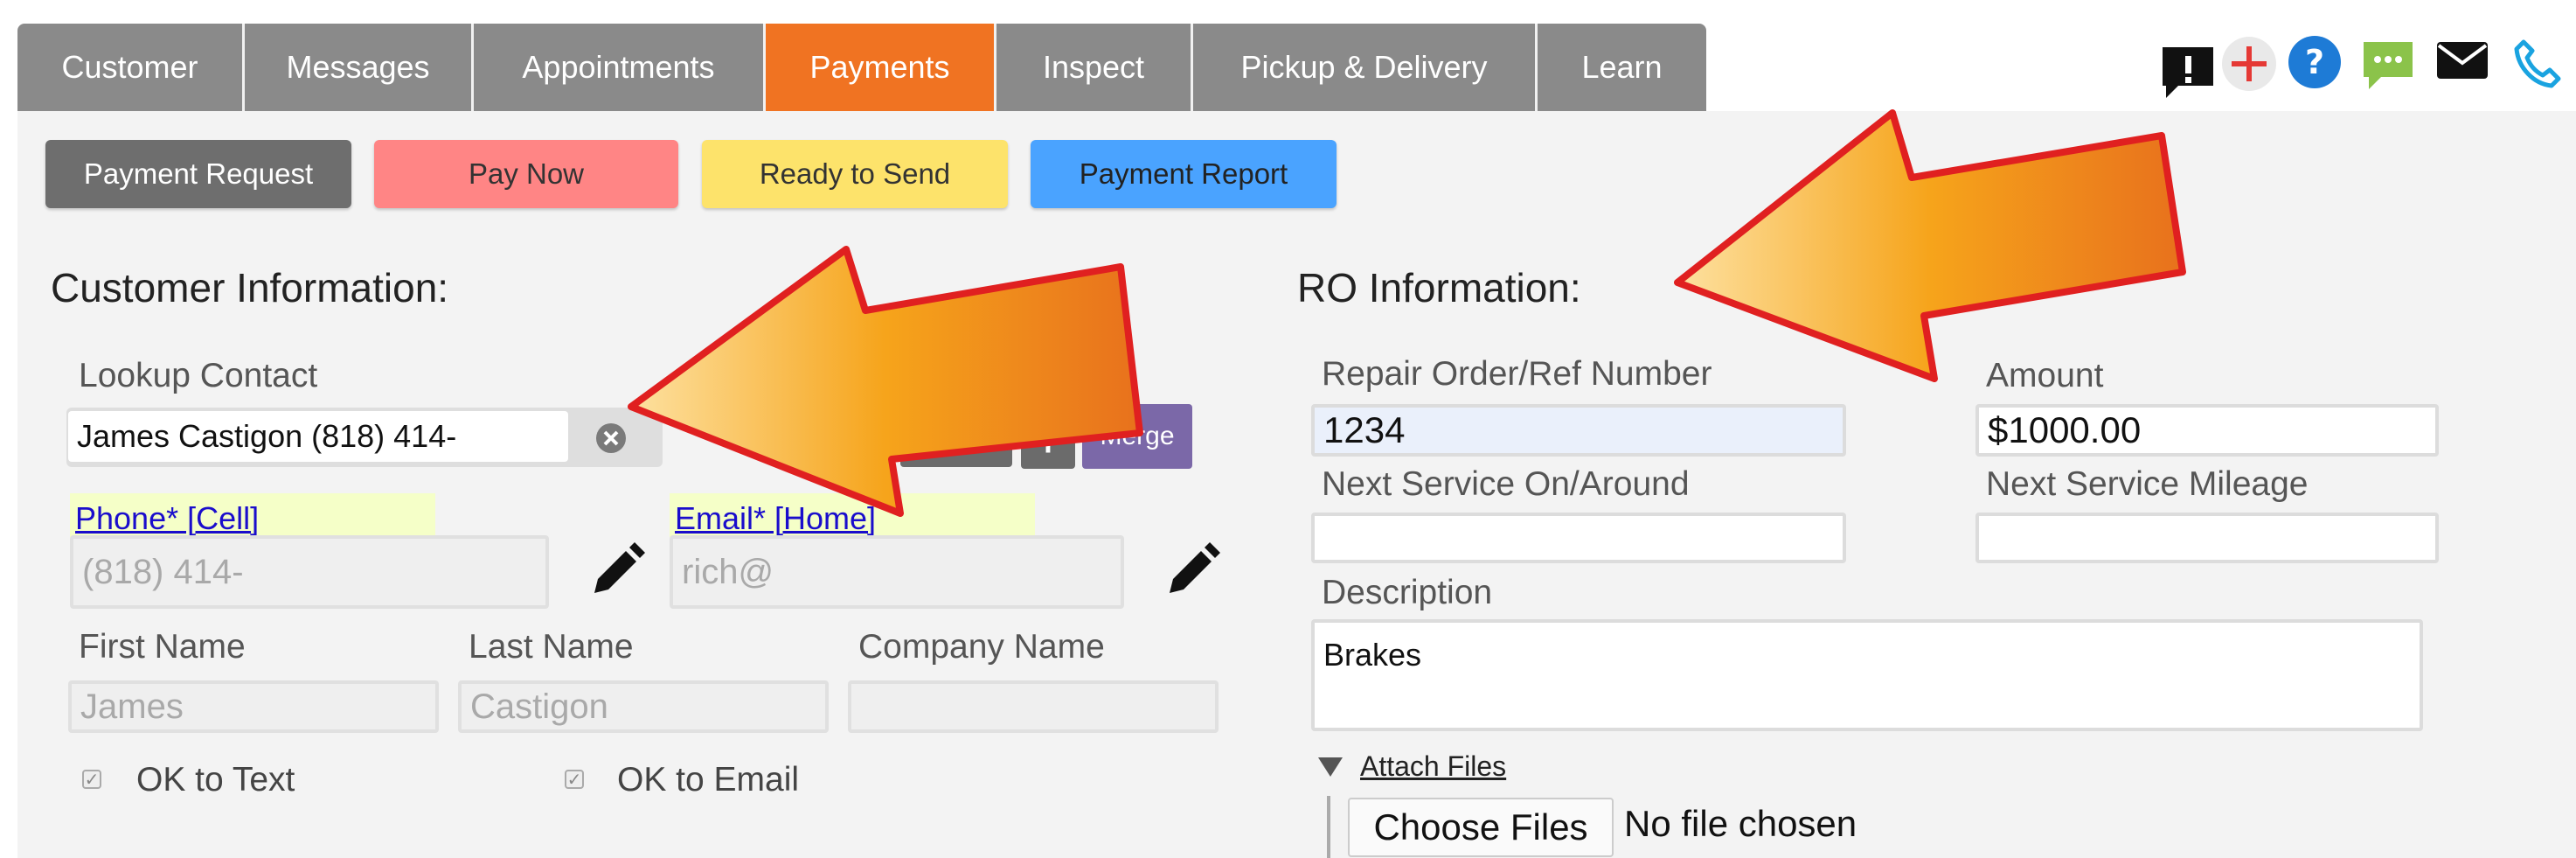 This screenshot has height=858, width=2576. I want to click on ok-to-text-checkbox: ✓, so click(91, 780).